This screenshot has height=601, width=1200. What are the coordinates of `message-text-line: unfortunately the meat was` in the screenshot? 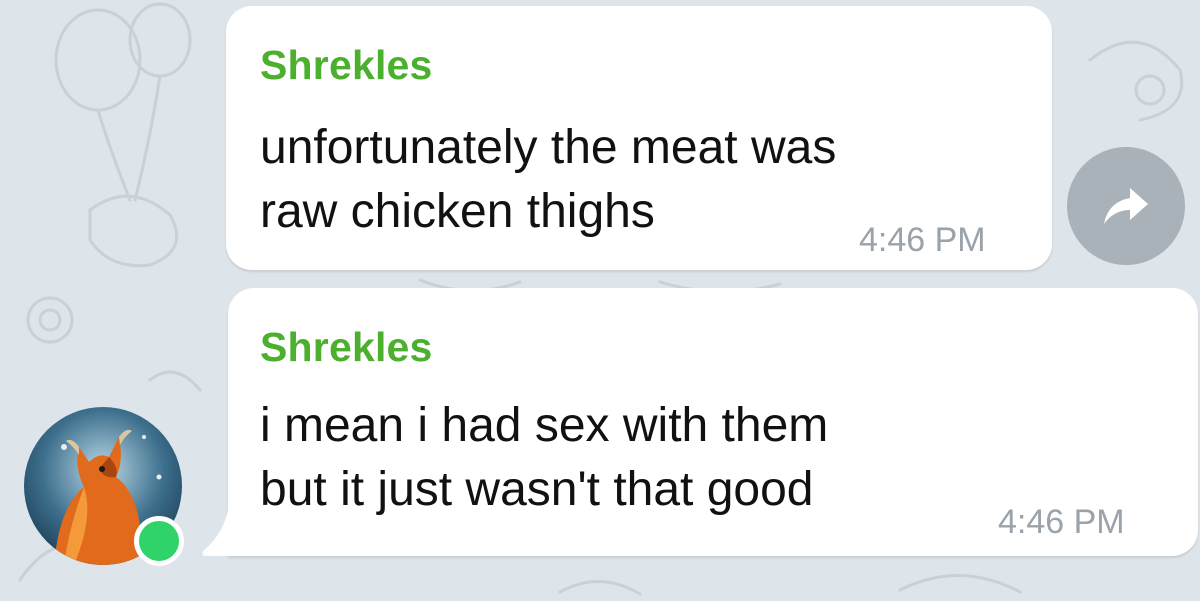 It's located at (548, 147).